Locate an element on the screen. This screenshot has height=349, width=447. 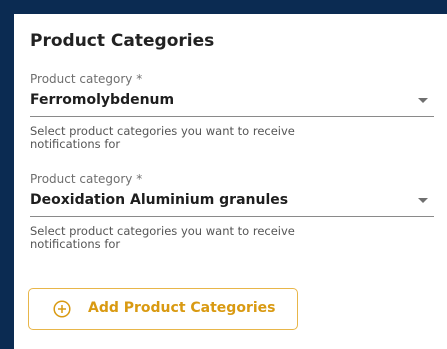
add-product-categories-label: Add Product Categories is located at coordinates (182, 308).